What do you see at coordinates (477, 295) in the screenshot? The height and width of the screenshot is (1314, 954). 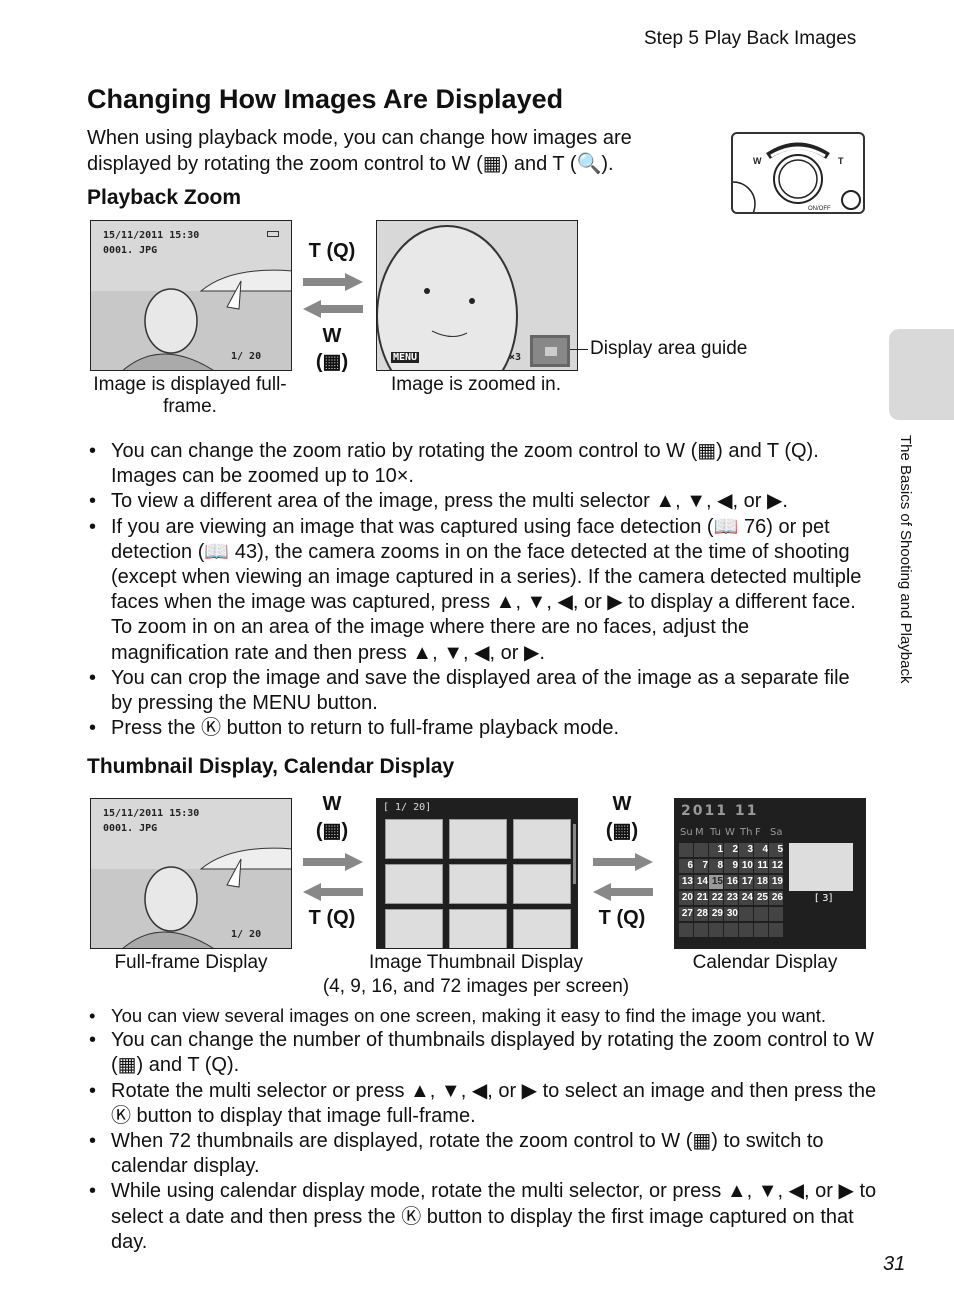 I see `zoomed-screen: MENU ×3` at bounding box center [477, 295].